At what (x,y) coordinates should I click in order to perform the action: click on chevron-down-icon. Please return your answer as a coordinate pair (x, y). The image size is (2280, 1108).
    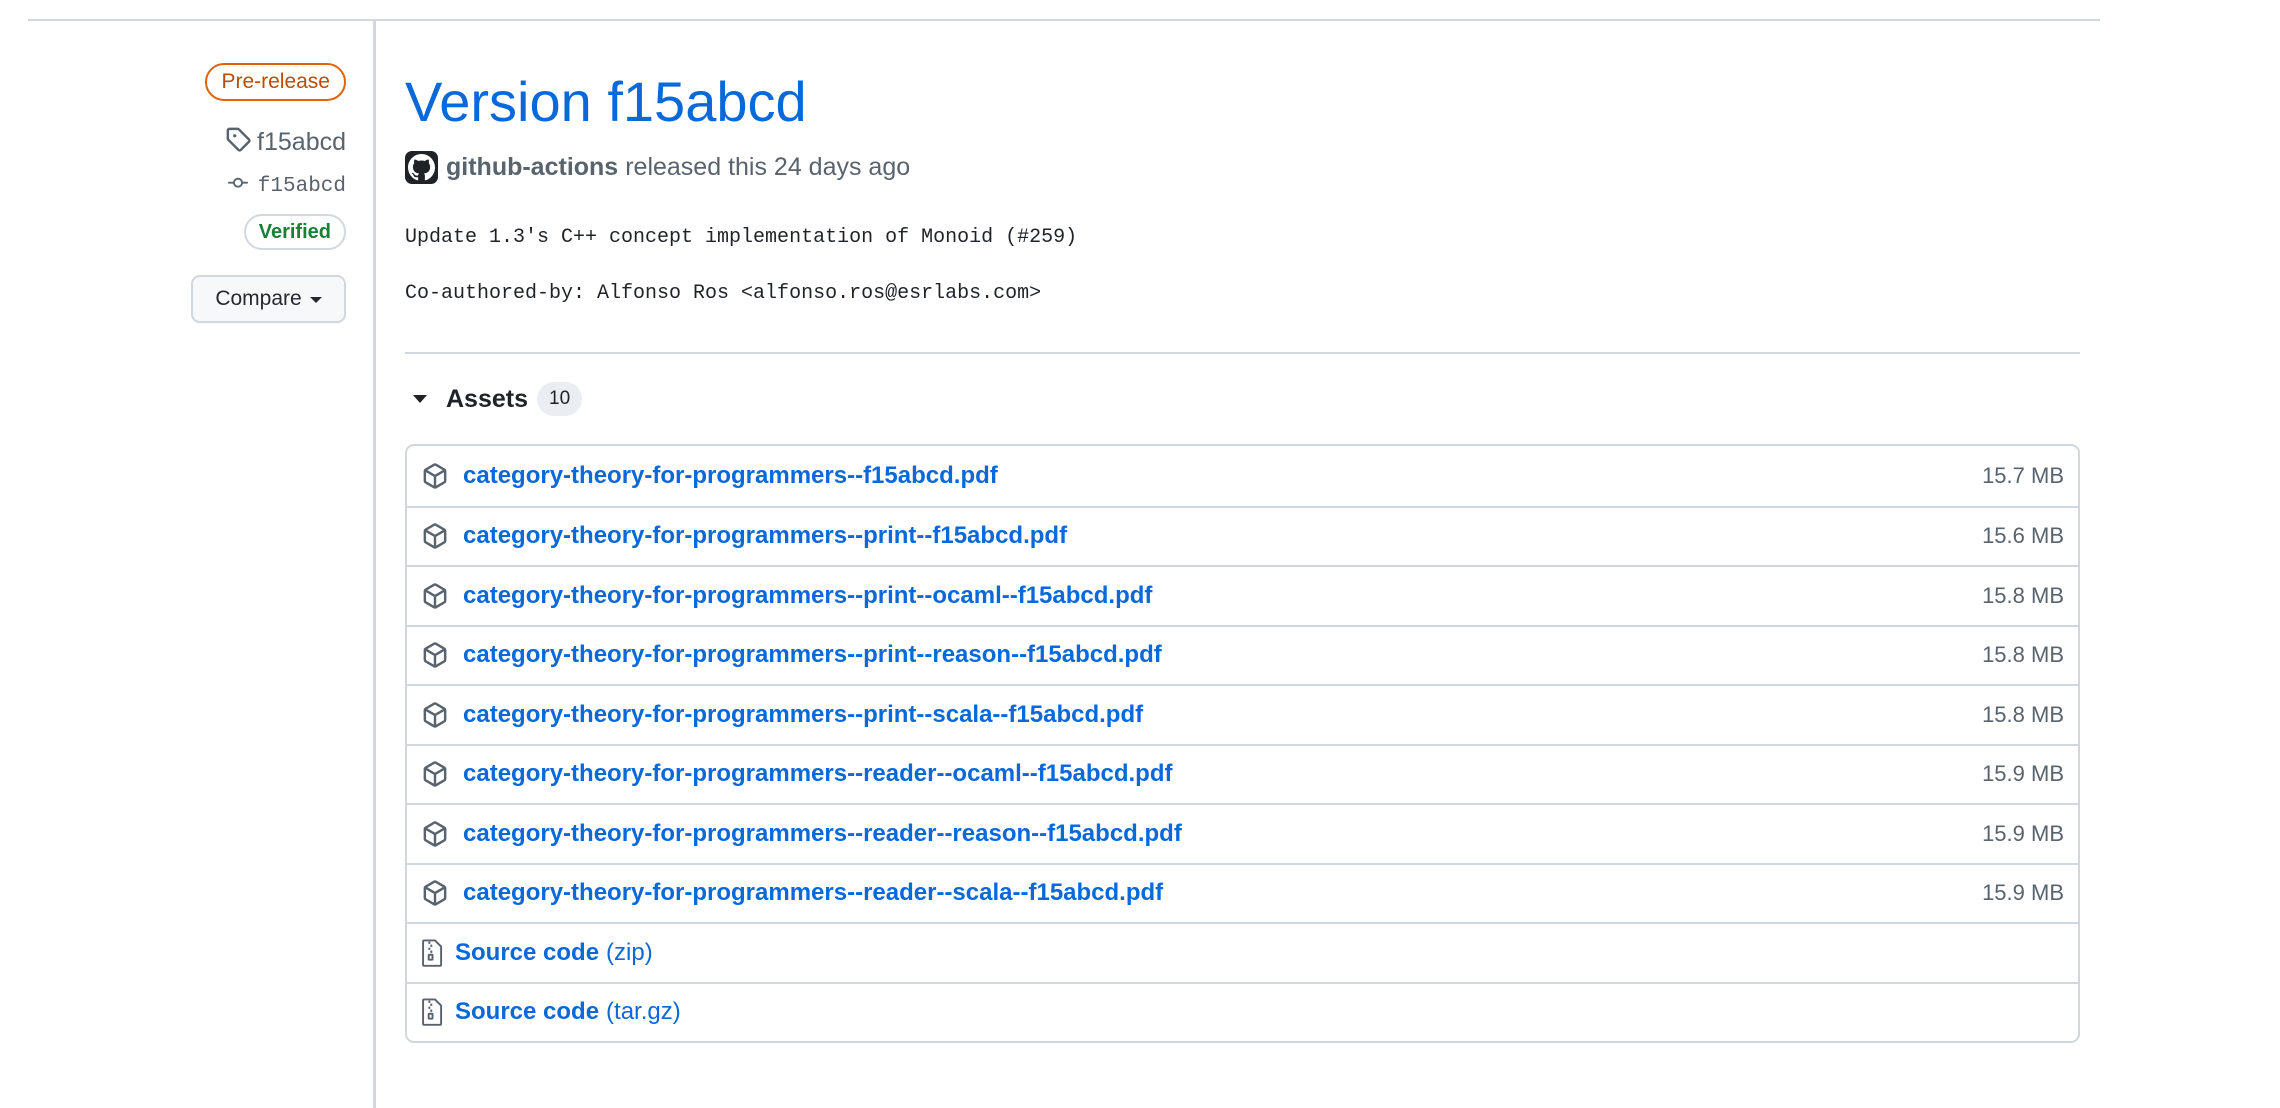
    Looking at the image, I should click on (315, 300).